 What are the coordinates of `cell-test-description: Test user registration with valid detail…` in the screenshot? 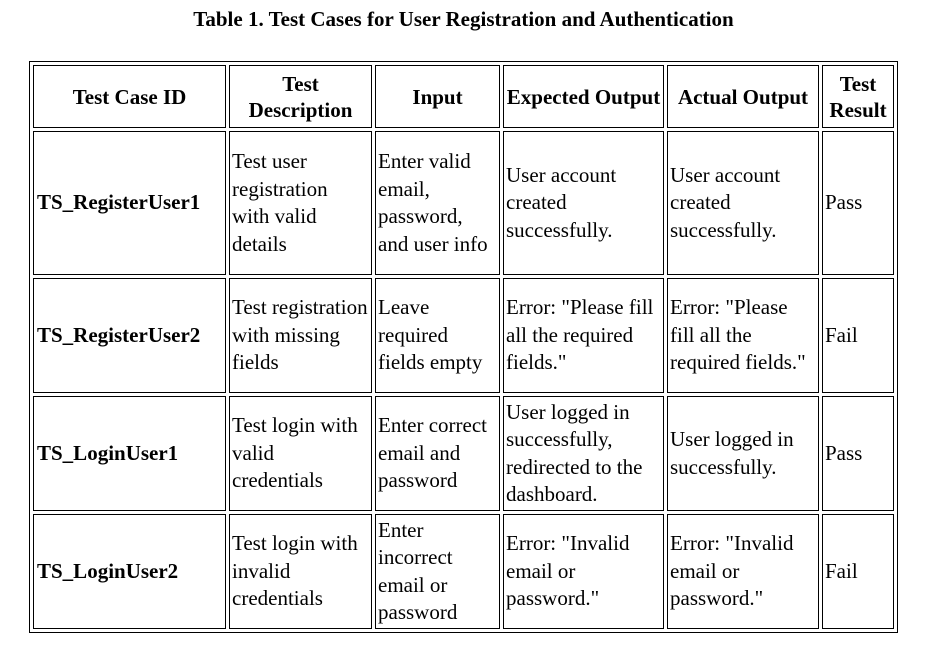 It's located at (300, 203).